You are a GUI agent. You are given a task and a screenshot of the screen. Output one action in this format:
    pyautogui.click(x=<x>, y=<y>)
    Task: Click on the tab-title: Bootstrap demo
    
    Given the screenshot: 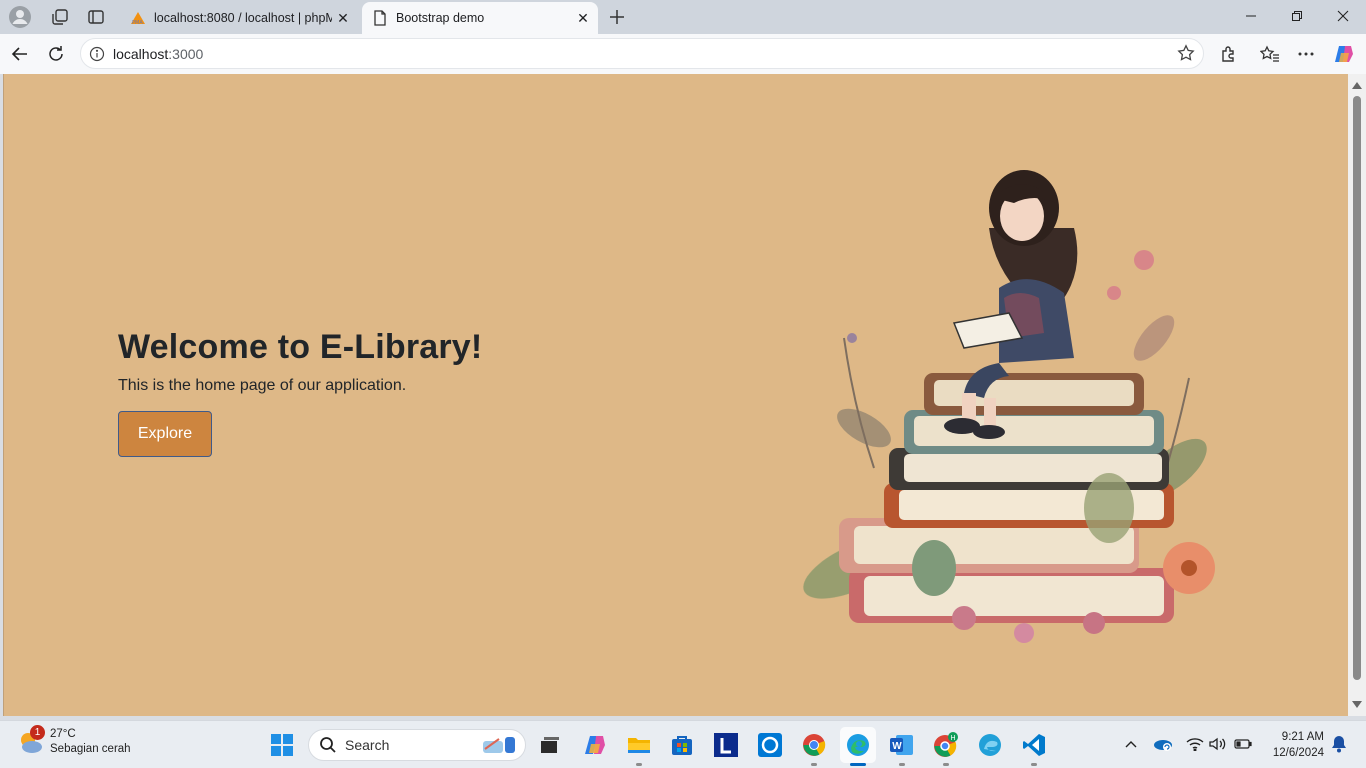 What is the action you would take?
    pyautogui.click(x=440, y=18)
    